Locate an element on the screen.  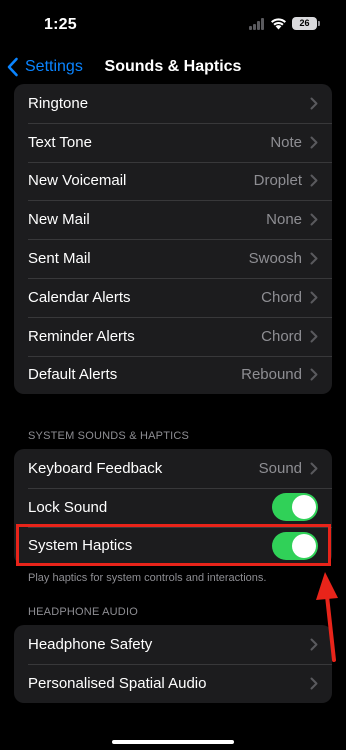
row-value: Note is located at coordinates (286, 142).